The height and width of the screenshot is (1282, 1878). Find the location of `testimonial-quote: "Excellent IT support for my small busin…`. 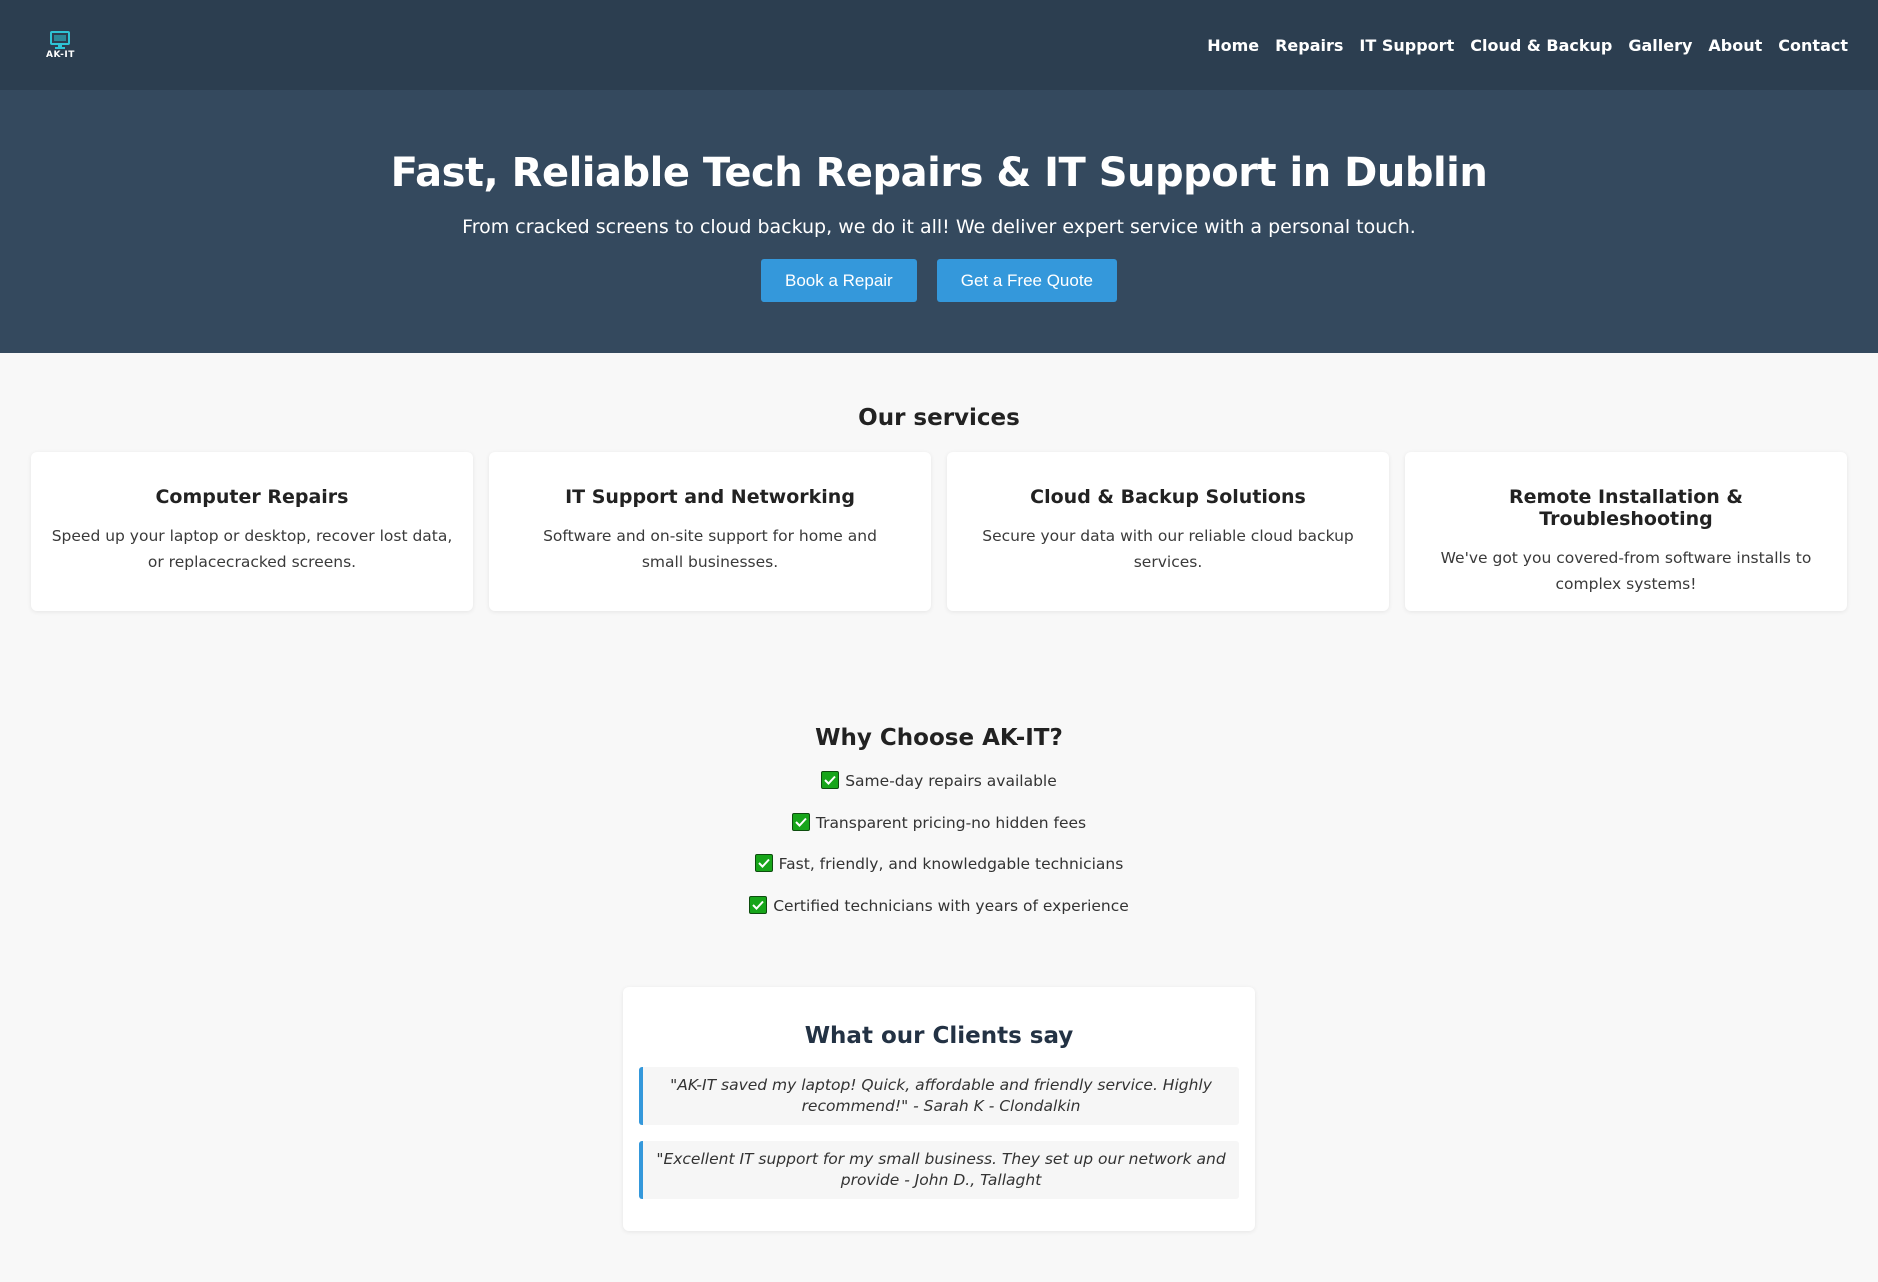

testimonial-quote: "Excellent IT support for my small busin… is located at coordinates (939, 1170).